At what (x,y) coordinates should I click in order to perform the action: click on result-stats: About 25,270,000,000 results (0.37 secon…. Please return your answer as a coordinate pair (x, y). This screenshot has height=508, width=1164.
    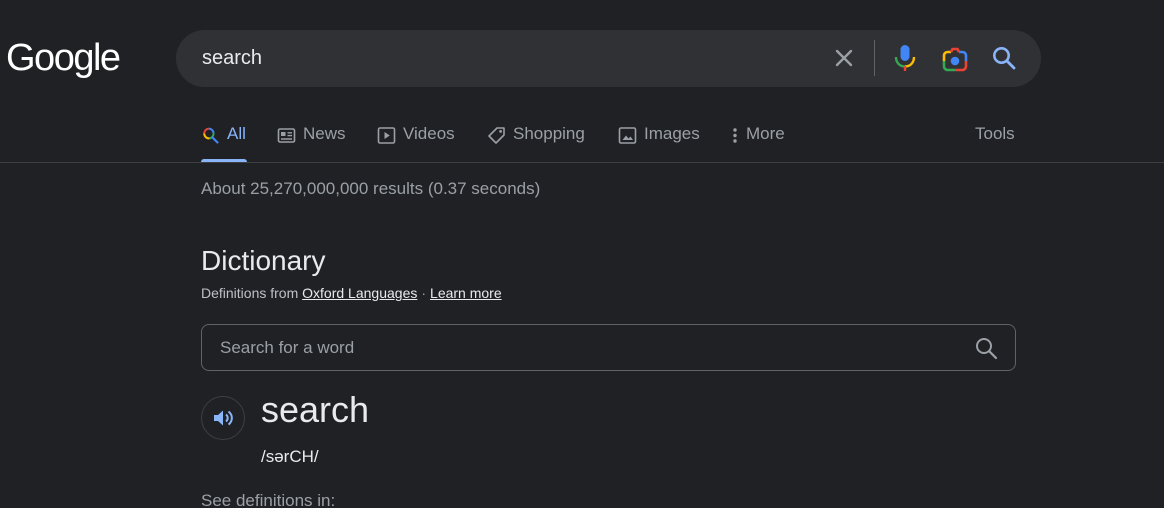
    Looking at the image, I should click on (371, 188).